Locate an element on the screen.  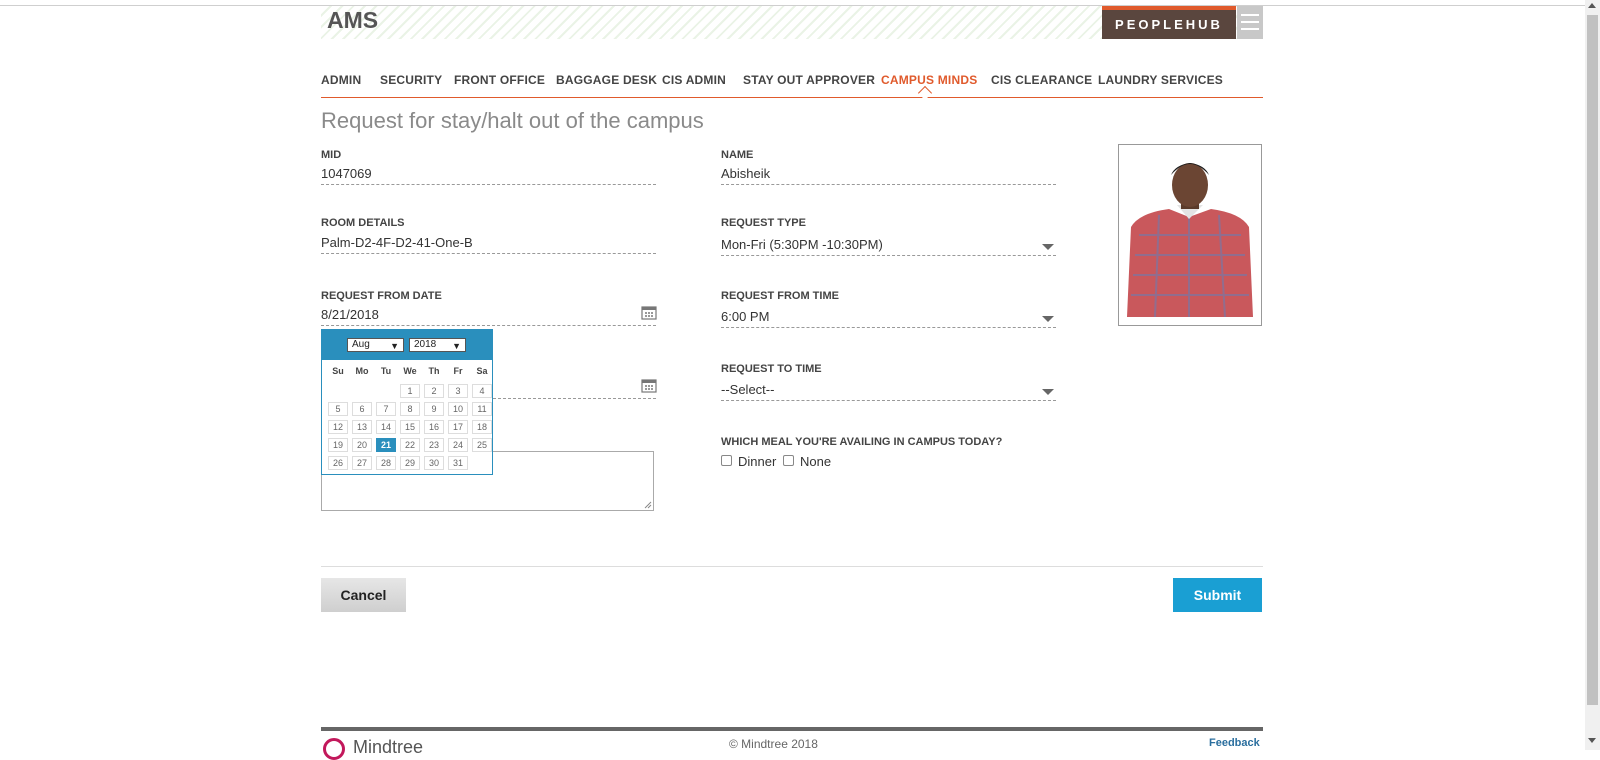
from-time-value: 6:00 PM is located at coordinates (745, 316).